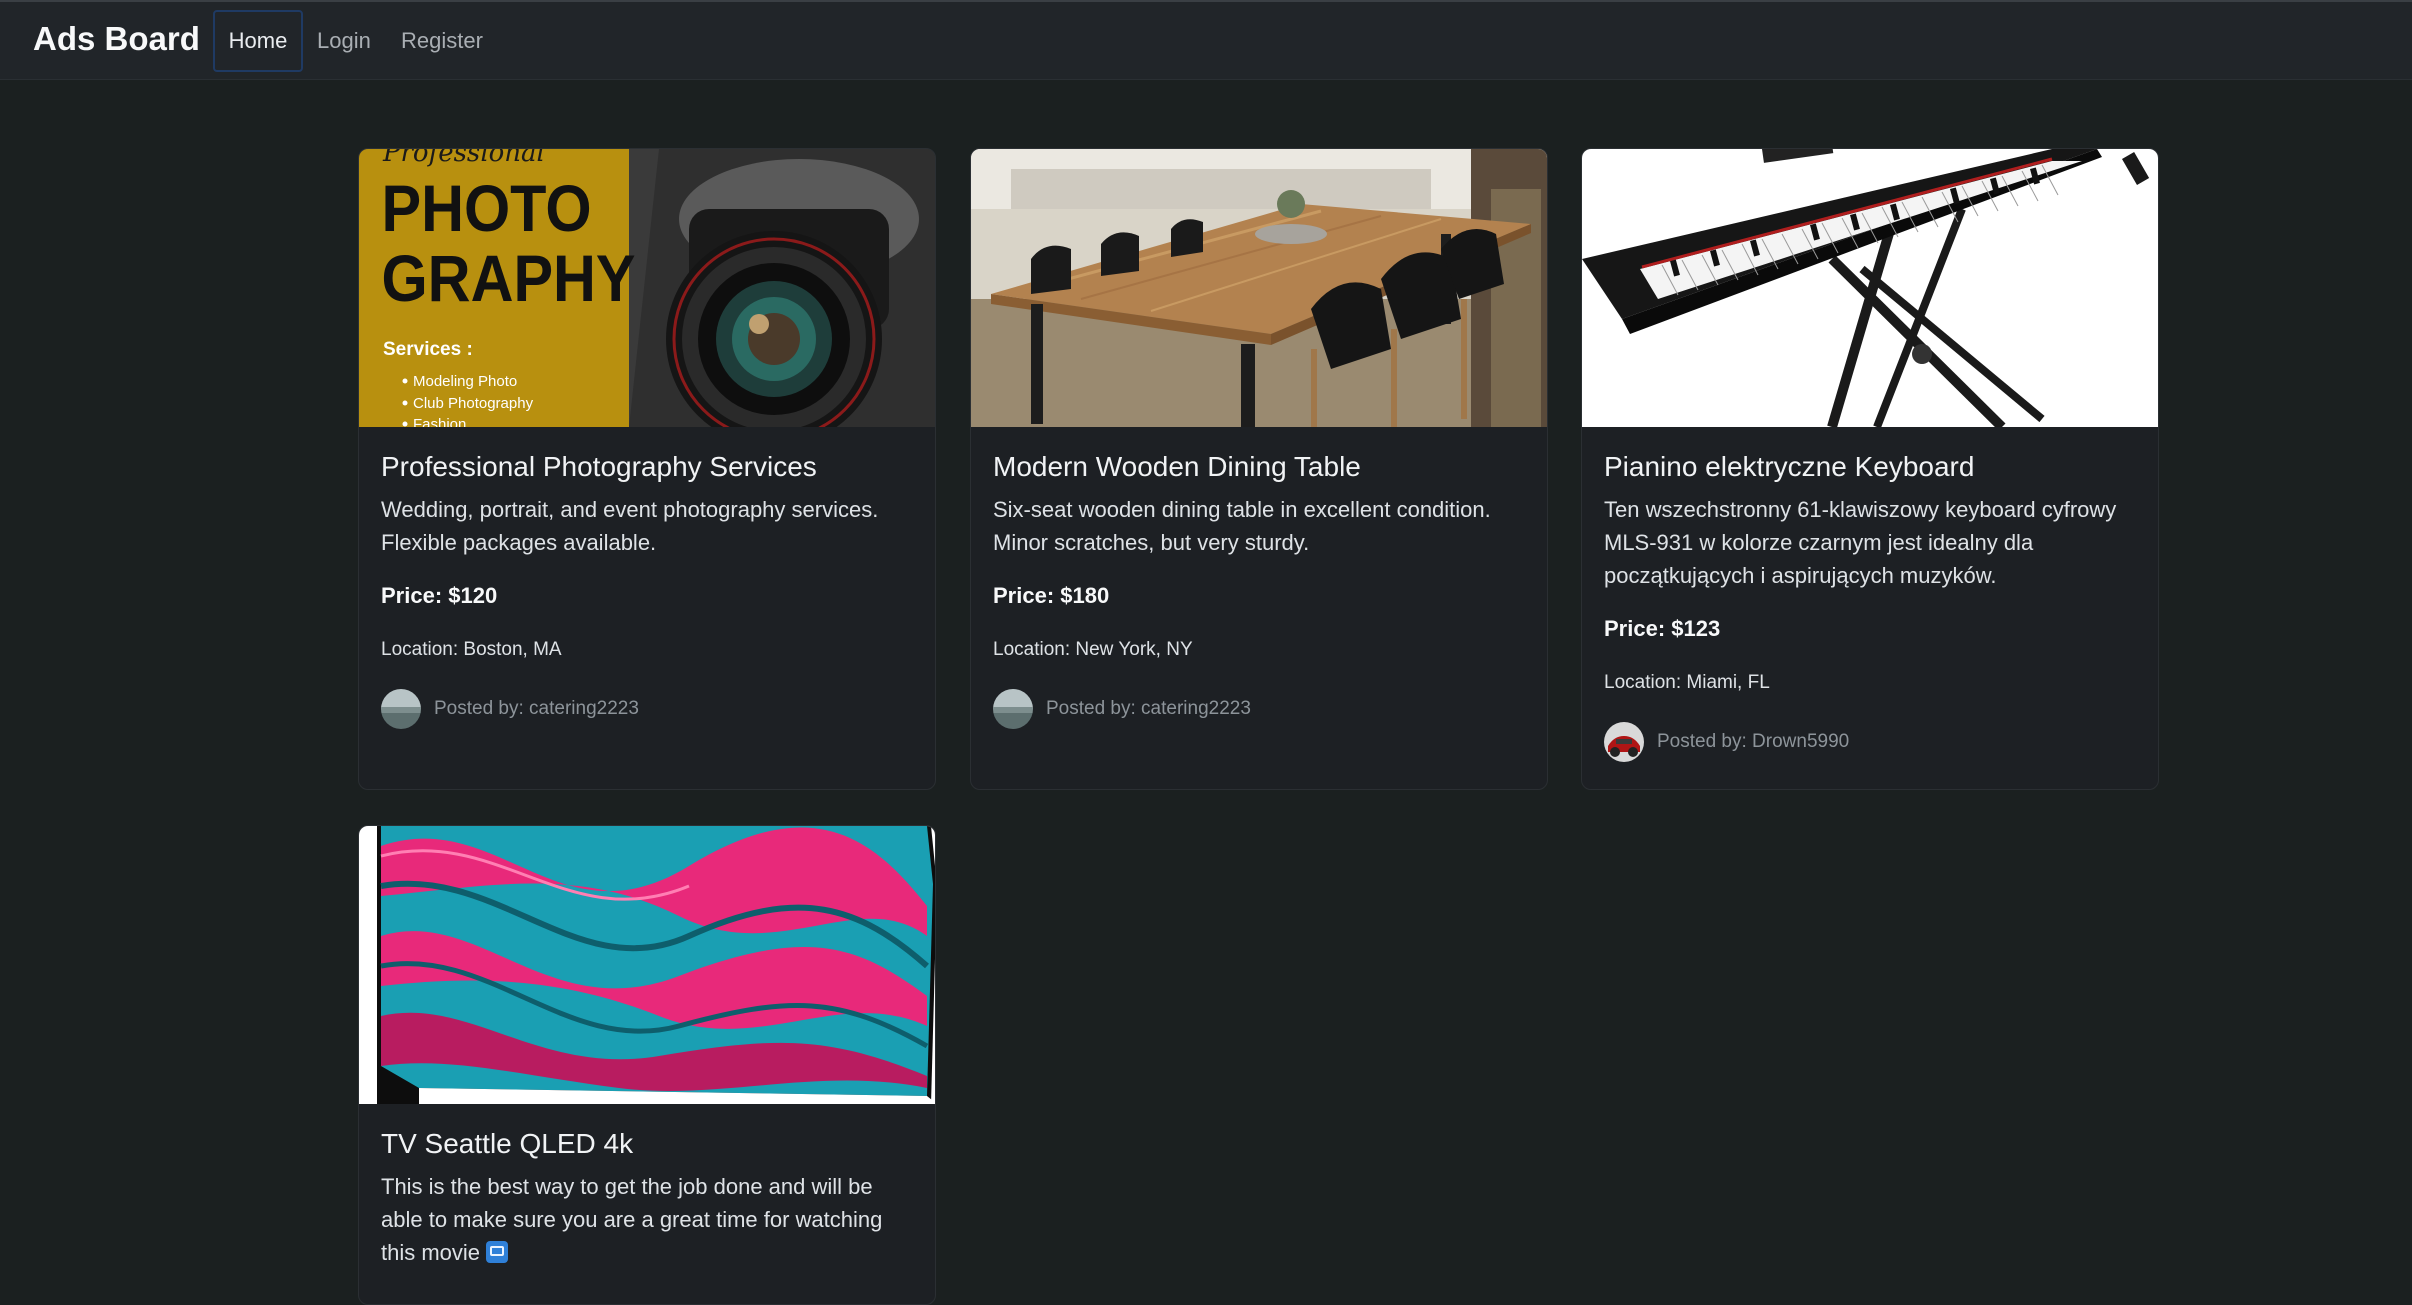 The image size is (2412, 1305). Describe the element at coordinates (1753, 742) in the screenshot. I see `posted-by: Posted by: Drown5990` at that location.